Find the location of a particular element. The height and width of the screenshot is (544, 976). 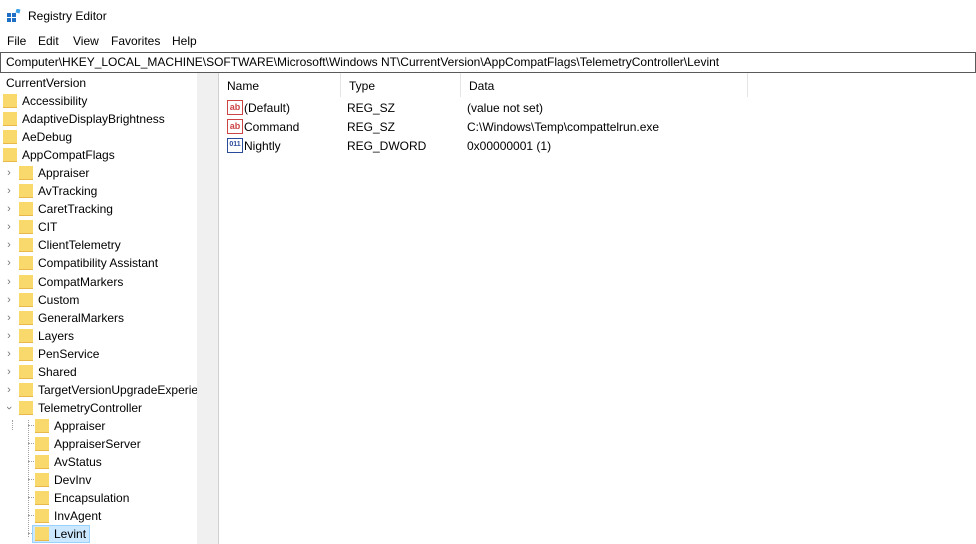

tree-item-compatmarkers: › CompatMarkers is located at coordinates (98, 282).